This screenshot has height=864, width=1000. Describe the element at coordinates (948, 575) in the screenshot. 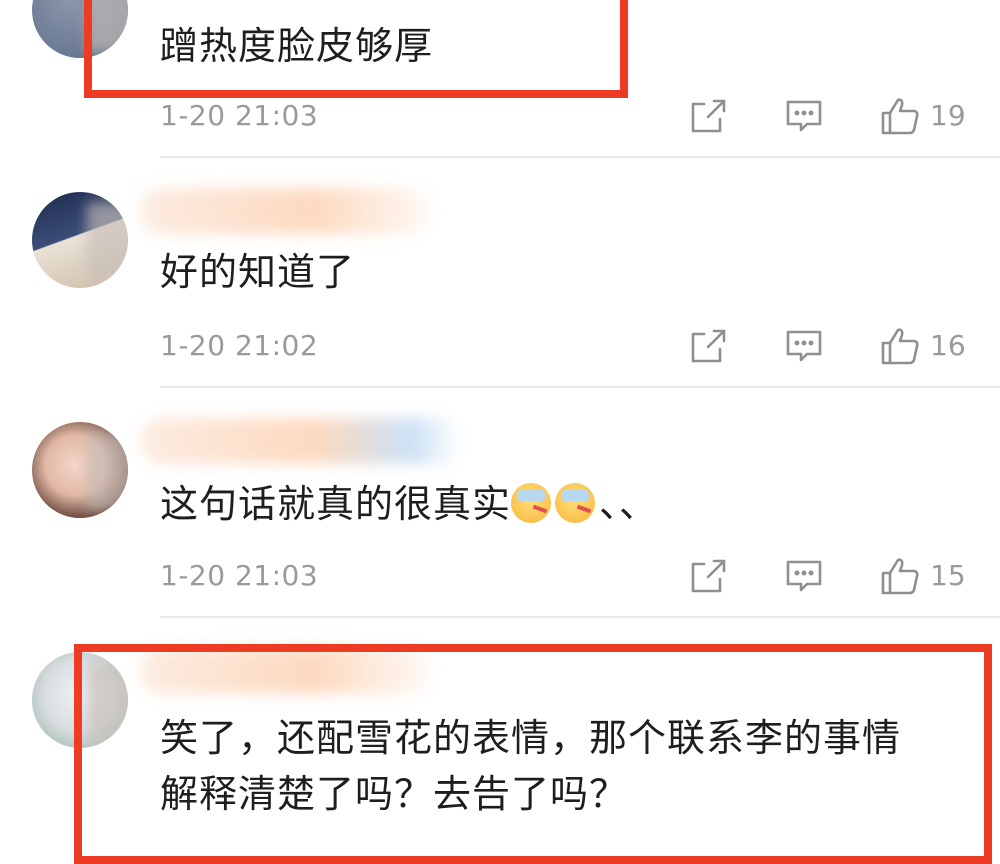

I see `like-count: 15` at that location.